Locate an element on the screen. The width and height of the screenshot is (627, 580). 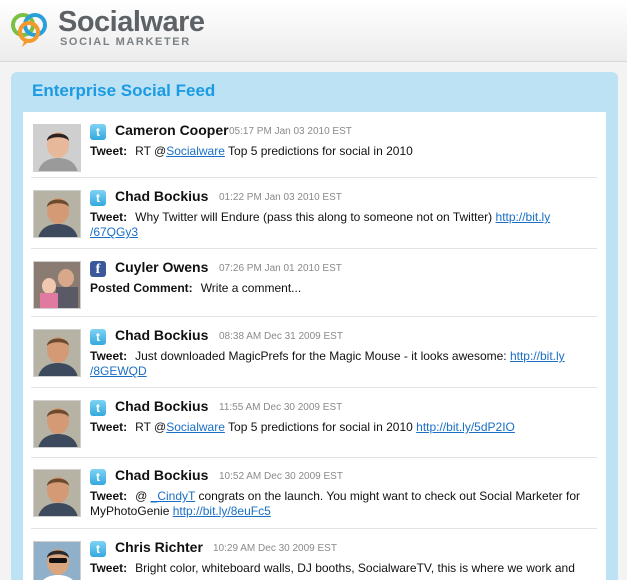
post-link: http://bit.ly/5dP2IO is located at coordinates (465, 427).